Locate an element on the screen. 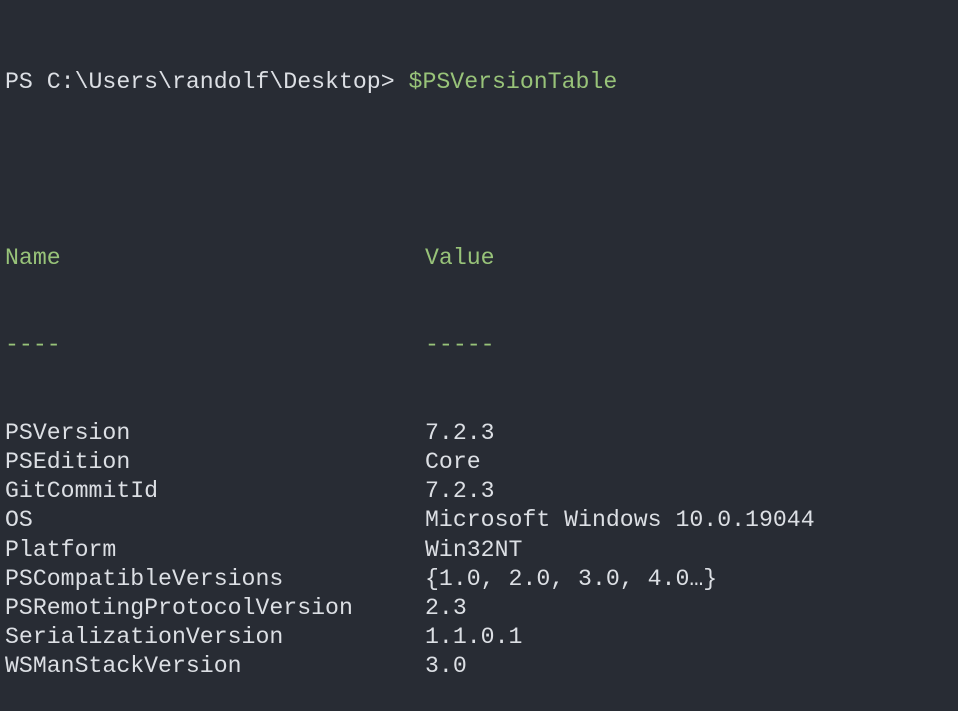 The width and height of the screenshot is (958, 711). table-row: PSRemotingProtocolVersion 2.3 is located at coordinates (311, 608).